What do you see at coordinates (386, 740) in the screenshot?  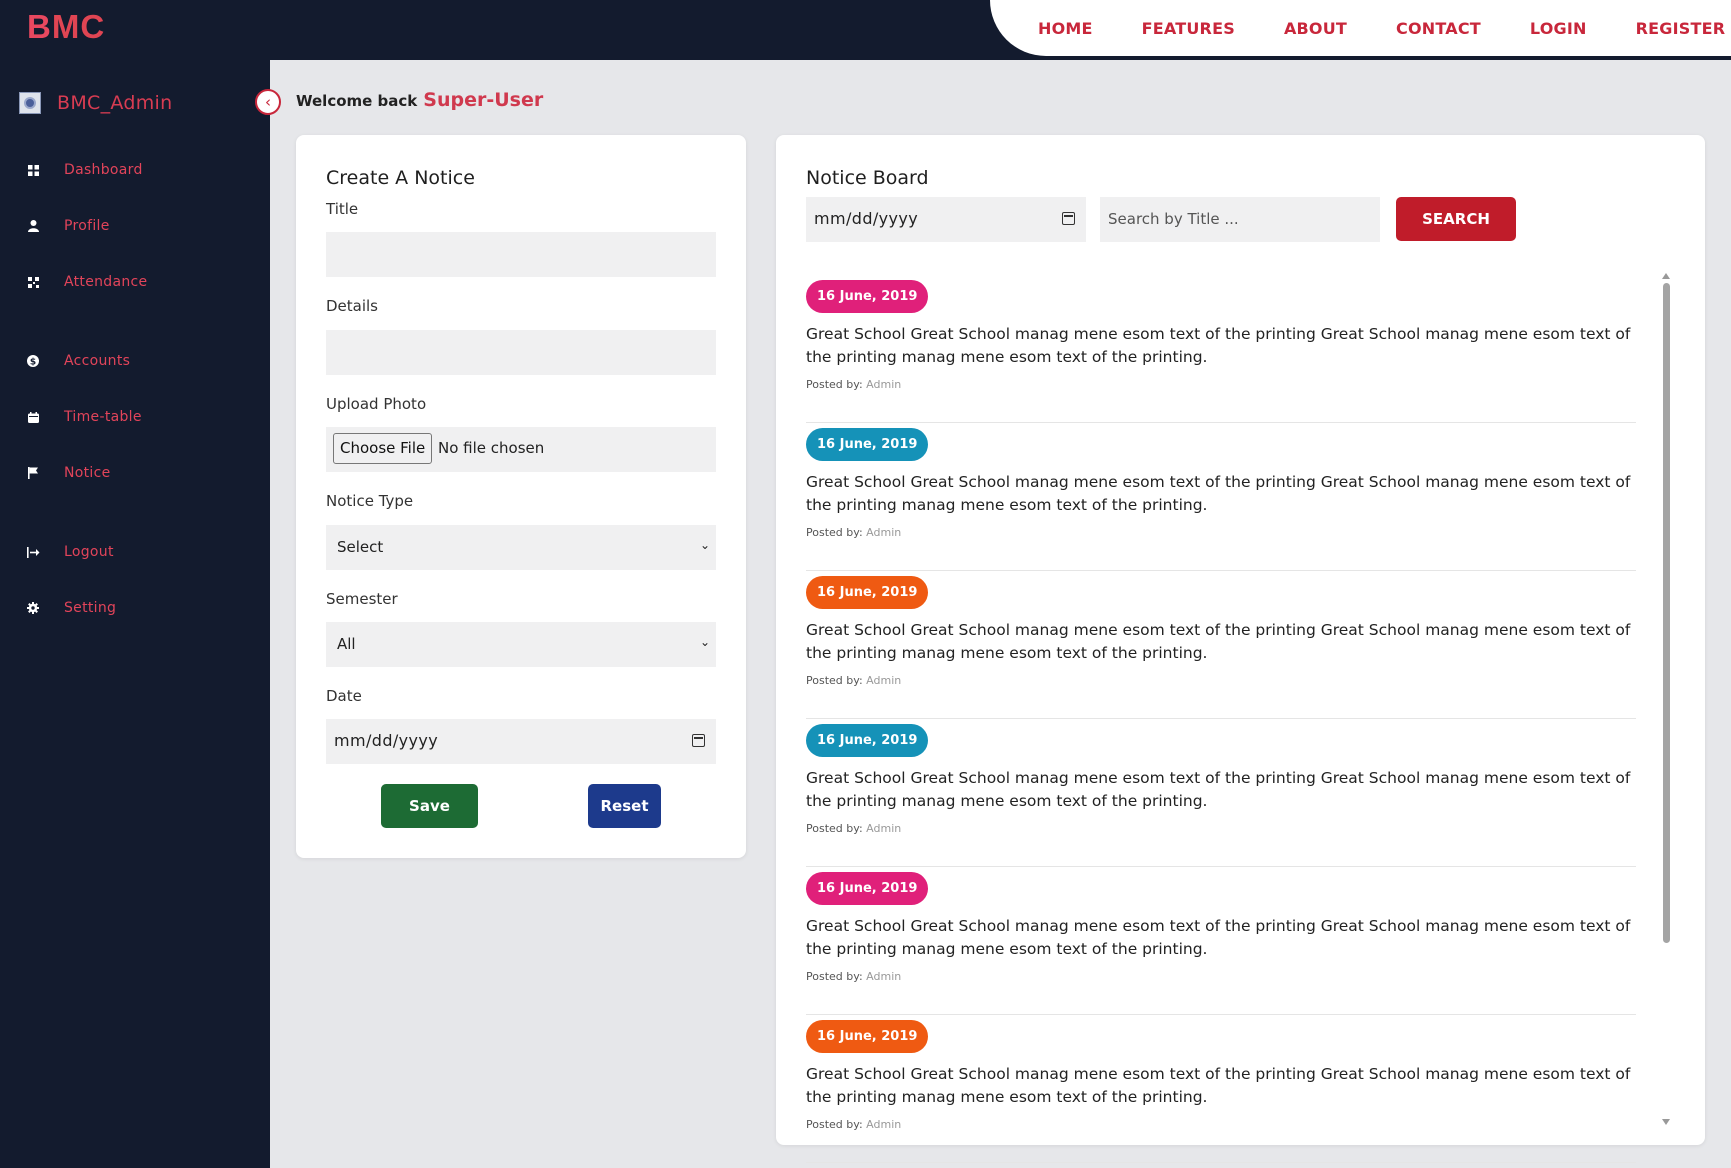 I see `date-placeholder: mm/dd/yyyy` at bounding box center [386, 740].